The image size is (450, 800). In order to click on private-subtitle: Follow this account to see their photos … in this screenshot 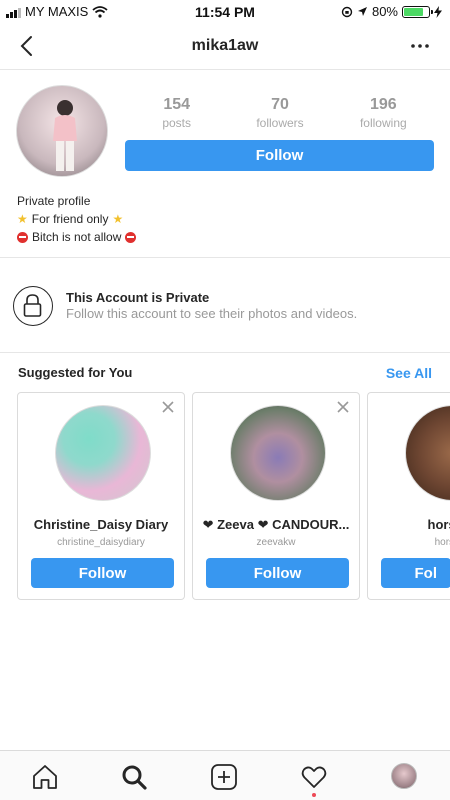, I will do `click(212, 313)`.